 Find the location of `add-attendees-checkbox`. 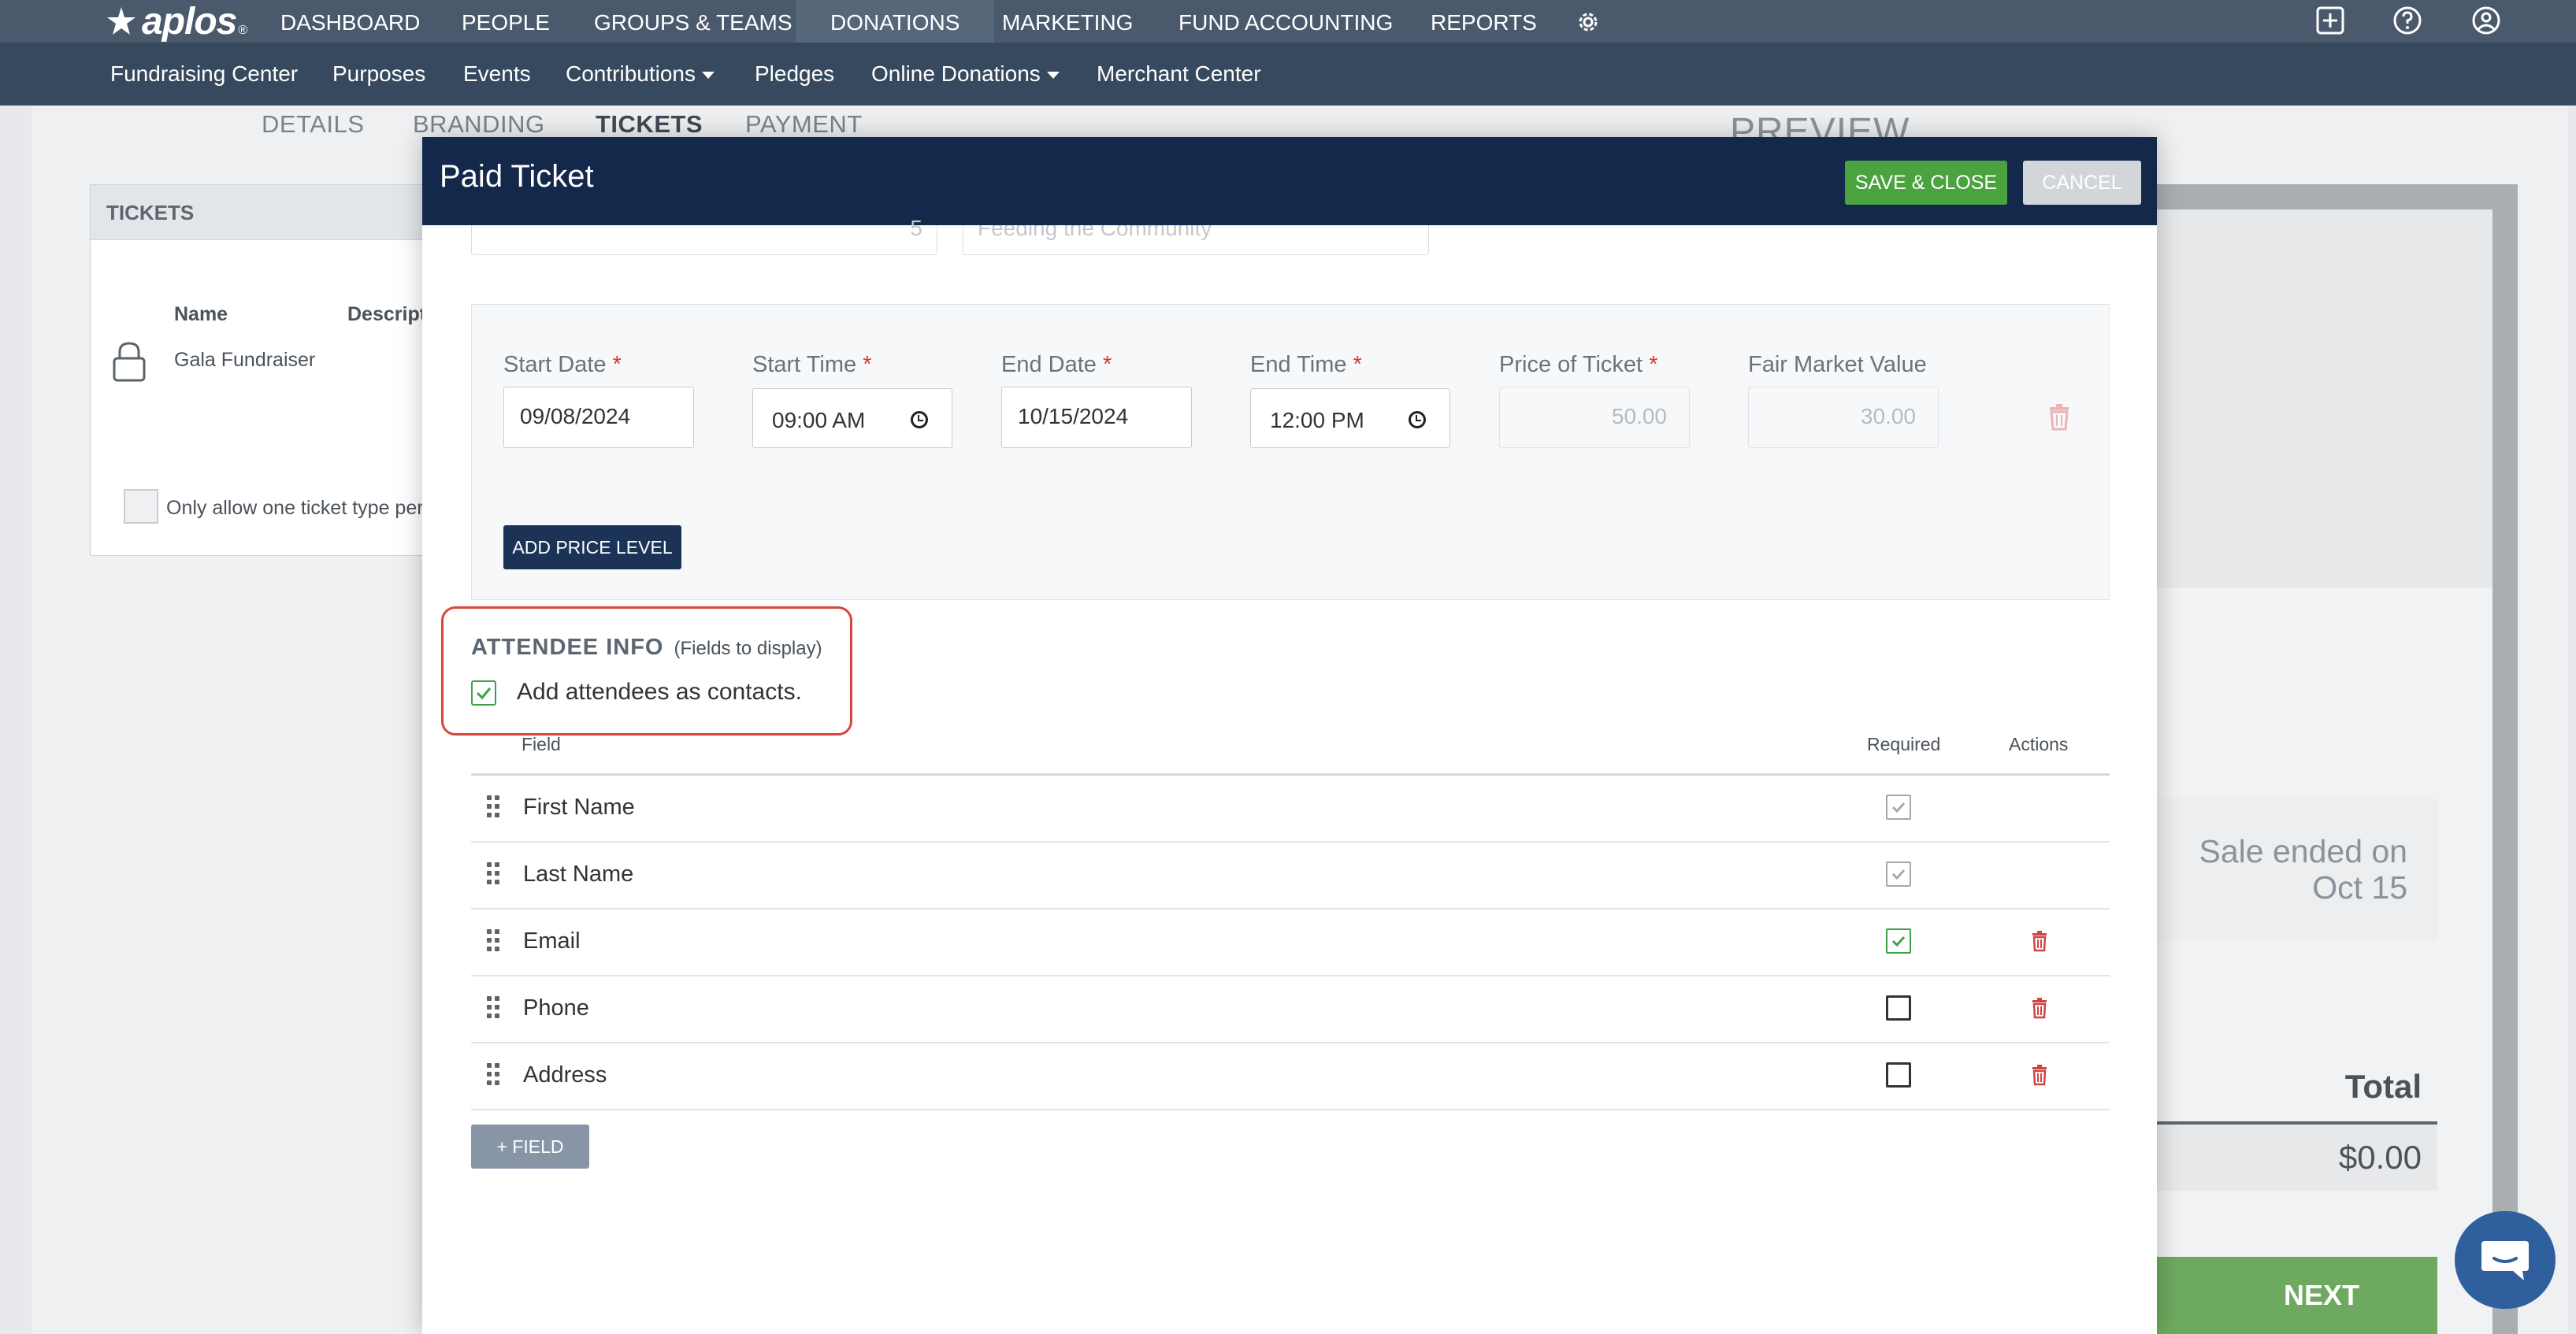

add-attendees-checkbox is located at coordinates (483, 693).